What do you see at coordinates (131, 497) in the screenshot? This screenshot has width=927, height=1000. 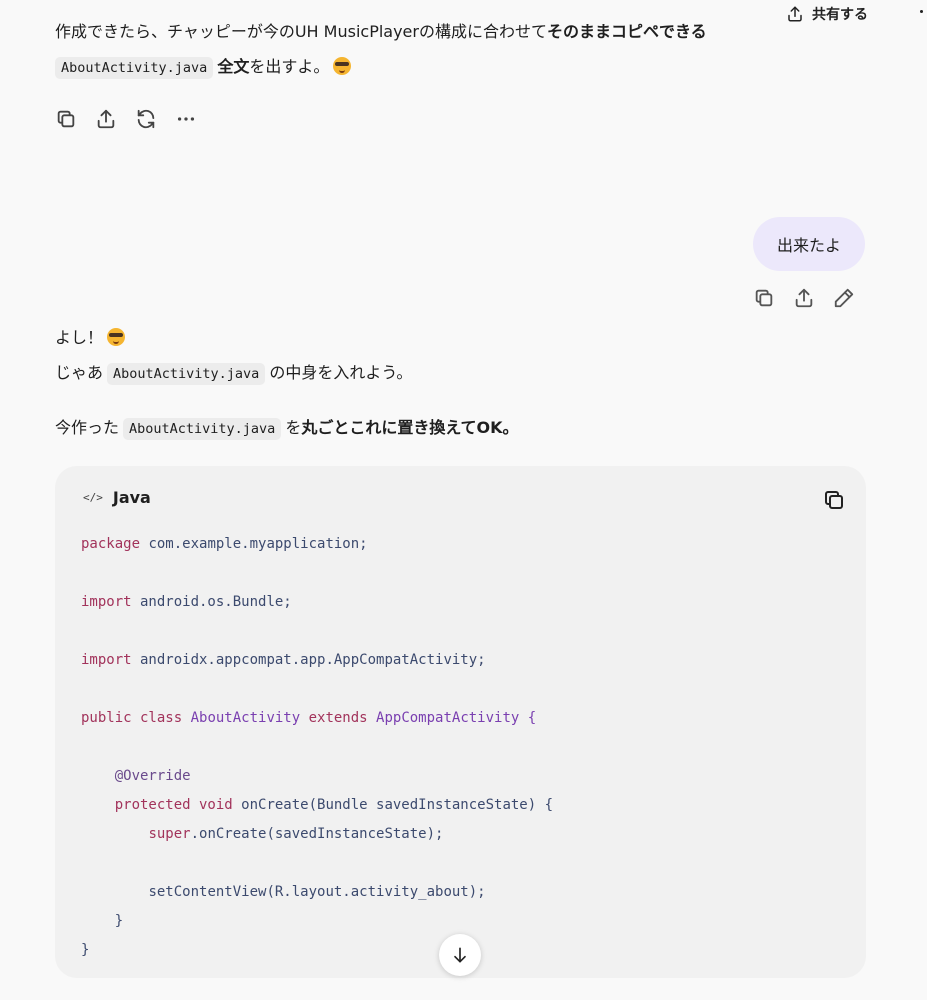 I see `code-language-label: Java` at bounding box center [131, 497].